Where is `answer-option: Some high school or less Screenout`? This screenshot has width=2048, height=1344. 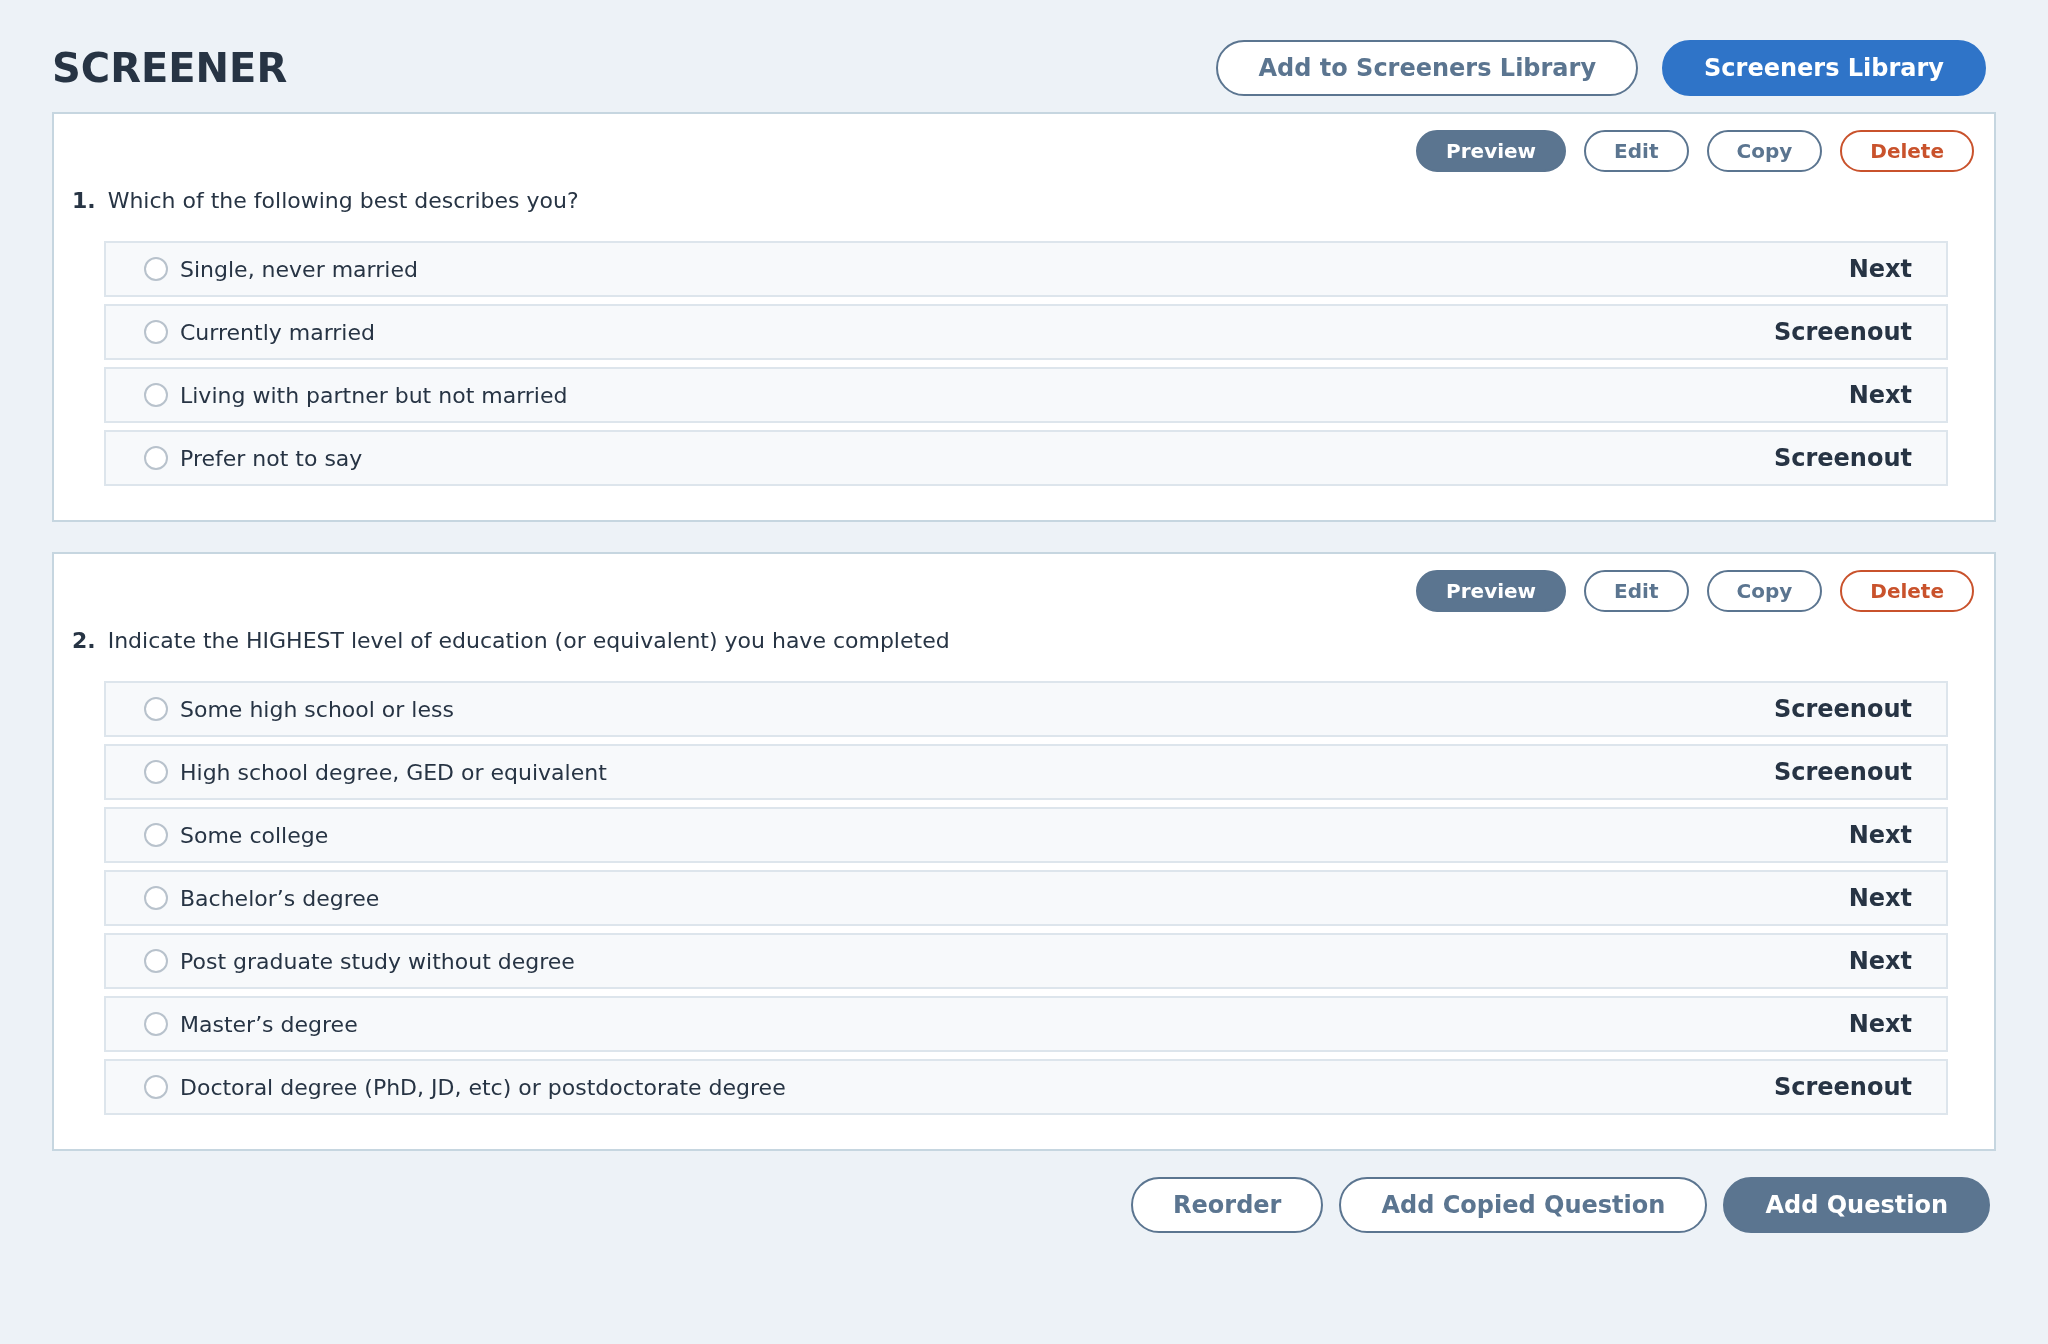
answer-option: Some high school or less Screenout is located at coordinates (1026, 709).